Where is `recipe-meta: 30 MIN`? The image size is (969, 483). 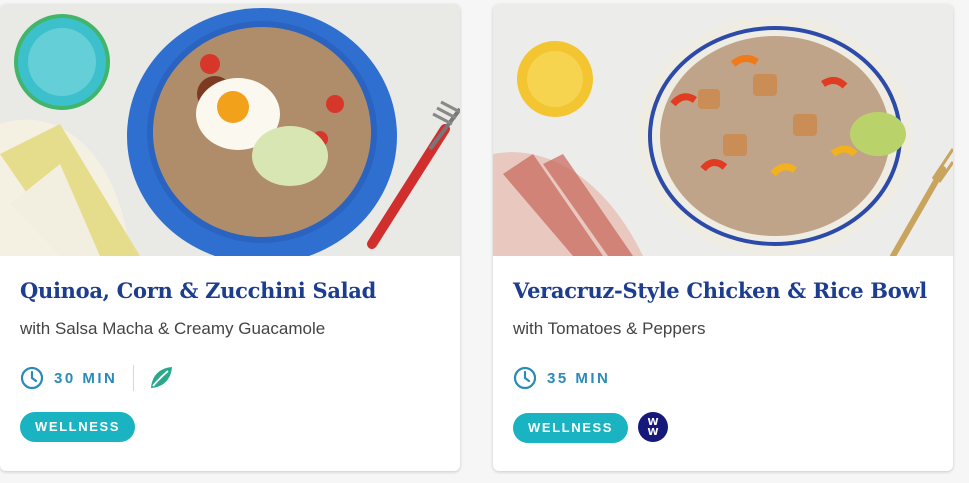
recipe-meta: 30 MIN is located at coordinates (97, 378).